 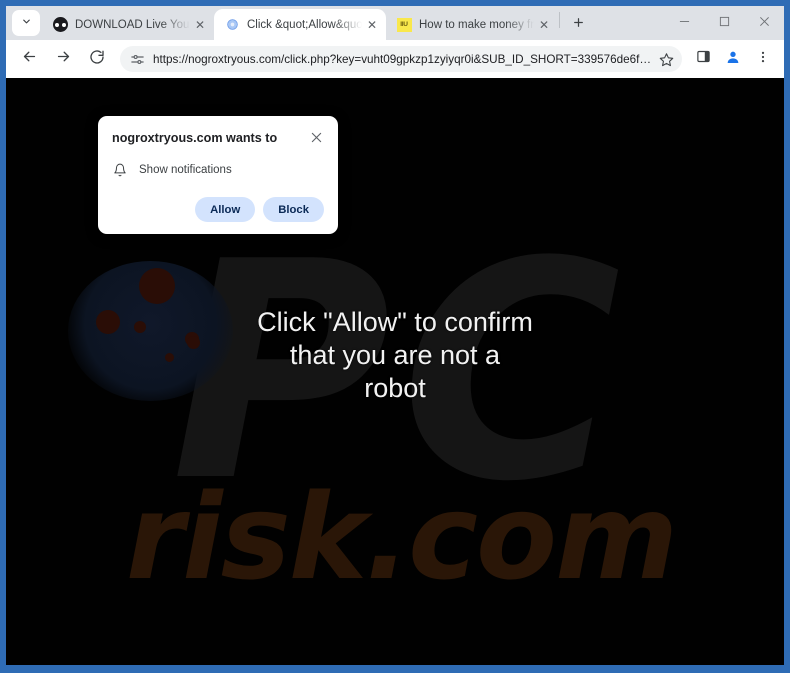 I want to click on bell-icon, so click(x=120, y=170).